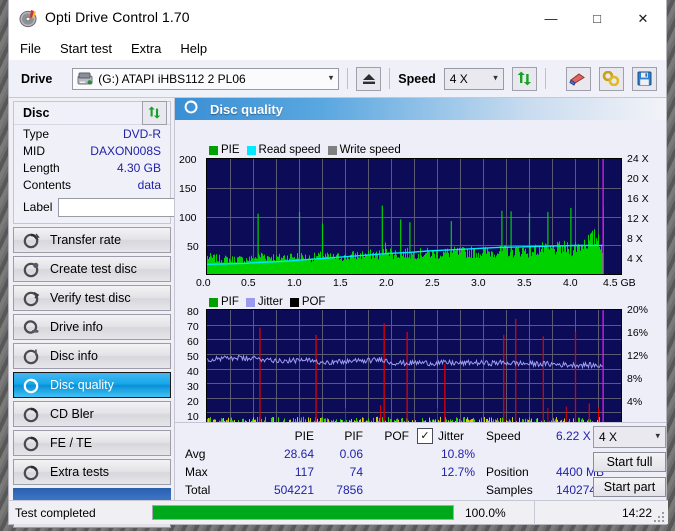 The height and width of the screenshot is (531, 675). I want to click on drive-toolbar: Drive (G:) ATAPI iHBS112 2 PL06 ▾ Speed, so click(337, 79).